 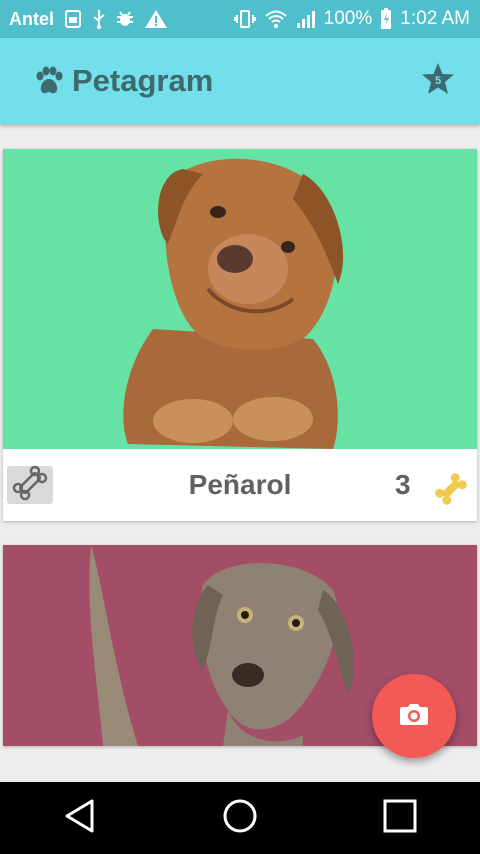 What do you see at coordinates (125, 19) in the screenshot?
I see `bug-icon` at bounding box center [125, 19].